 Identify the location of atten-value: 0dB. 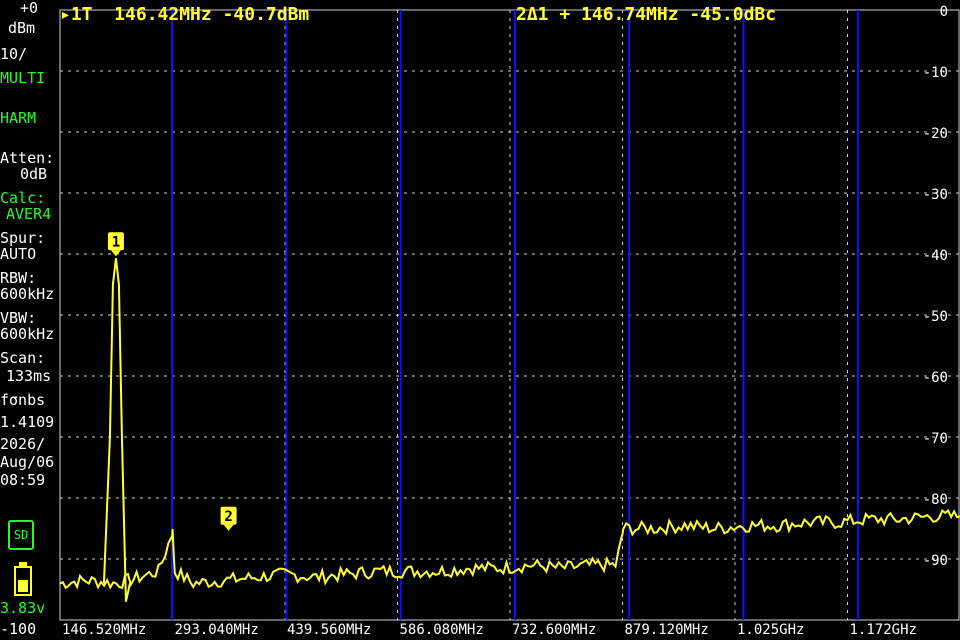
(33, 174).